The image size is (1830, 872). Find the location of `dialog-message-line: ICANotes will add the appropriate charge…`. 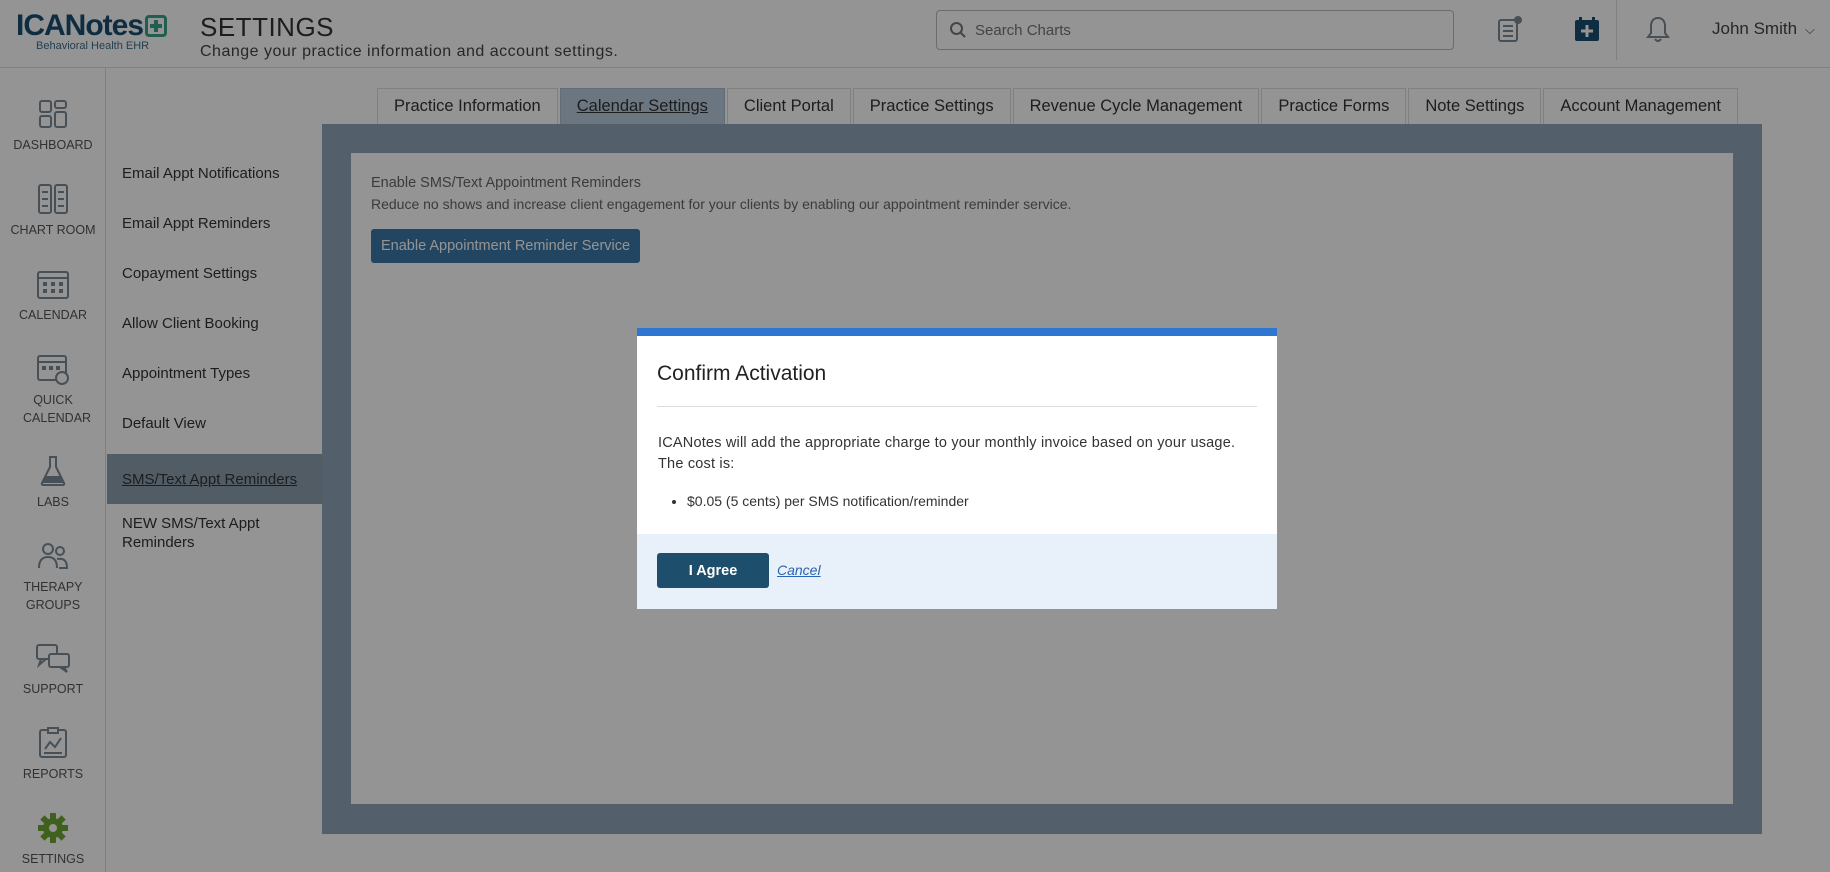

dialog-message-line: ICANotes will add the appropriate charge… is located at coordinates (947, 443).